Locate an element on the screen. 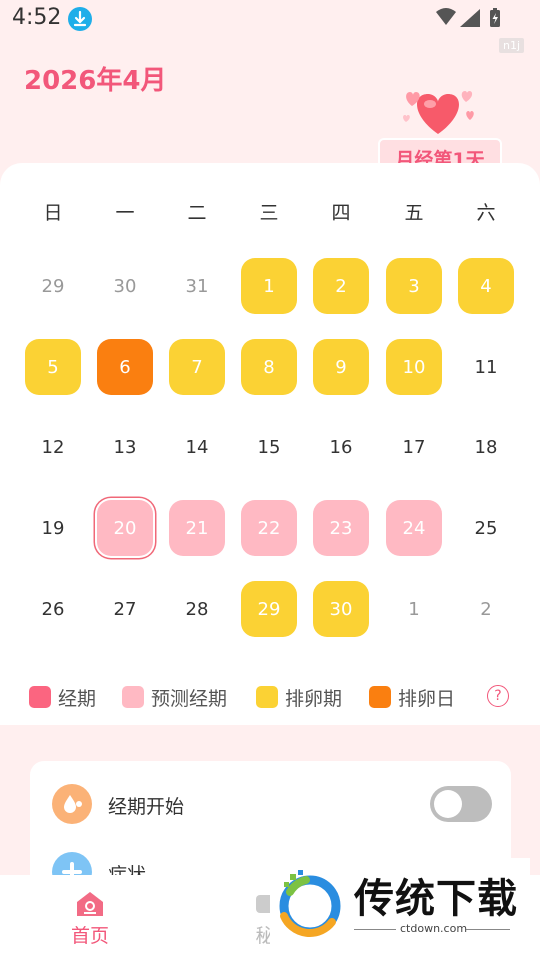 The image size is (540, 960). calendar-day: 3 is located at coordinates (414, 286).